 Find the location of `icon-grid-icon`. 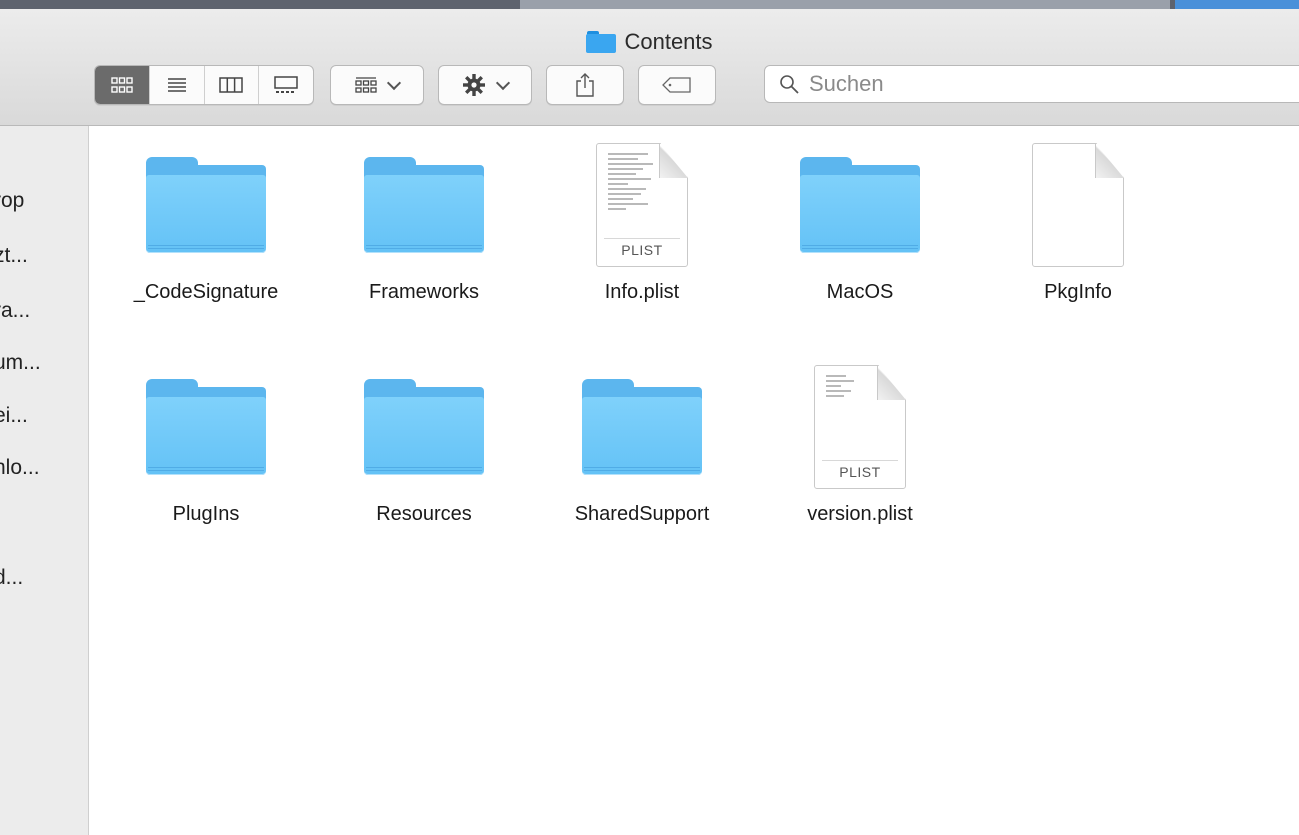

icon-grid-icon is located at coordinates (122, 85).